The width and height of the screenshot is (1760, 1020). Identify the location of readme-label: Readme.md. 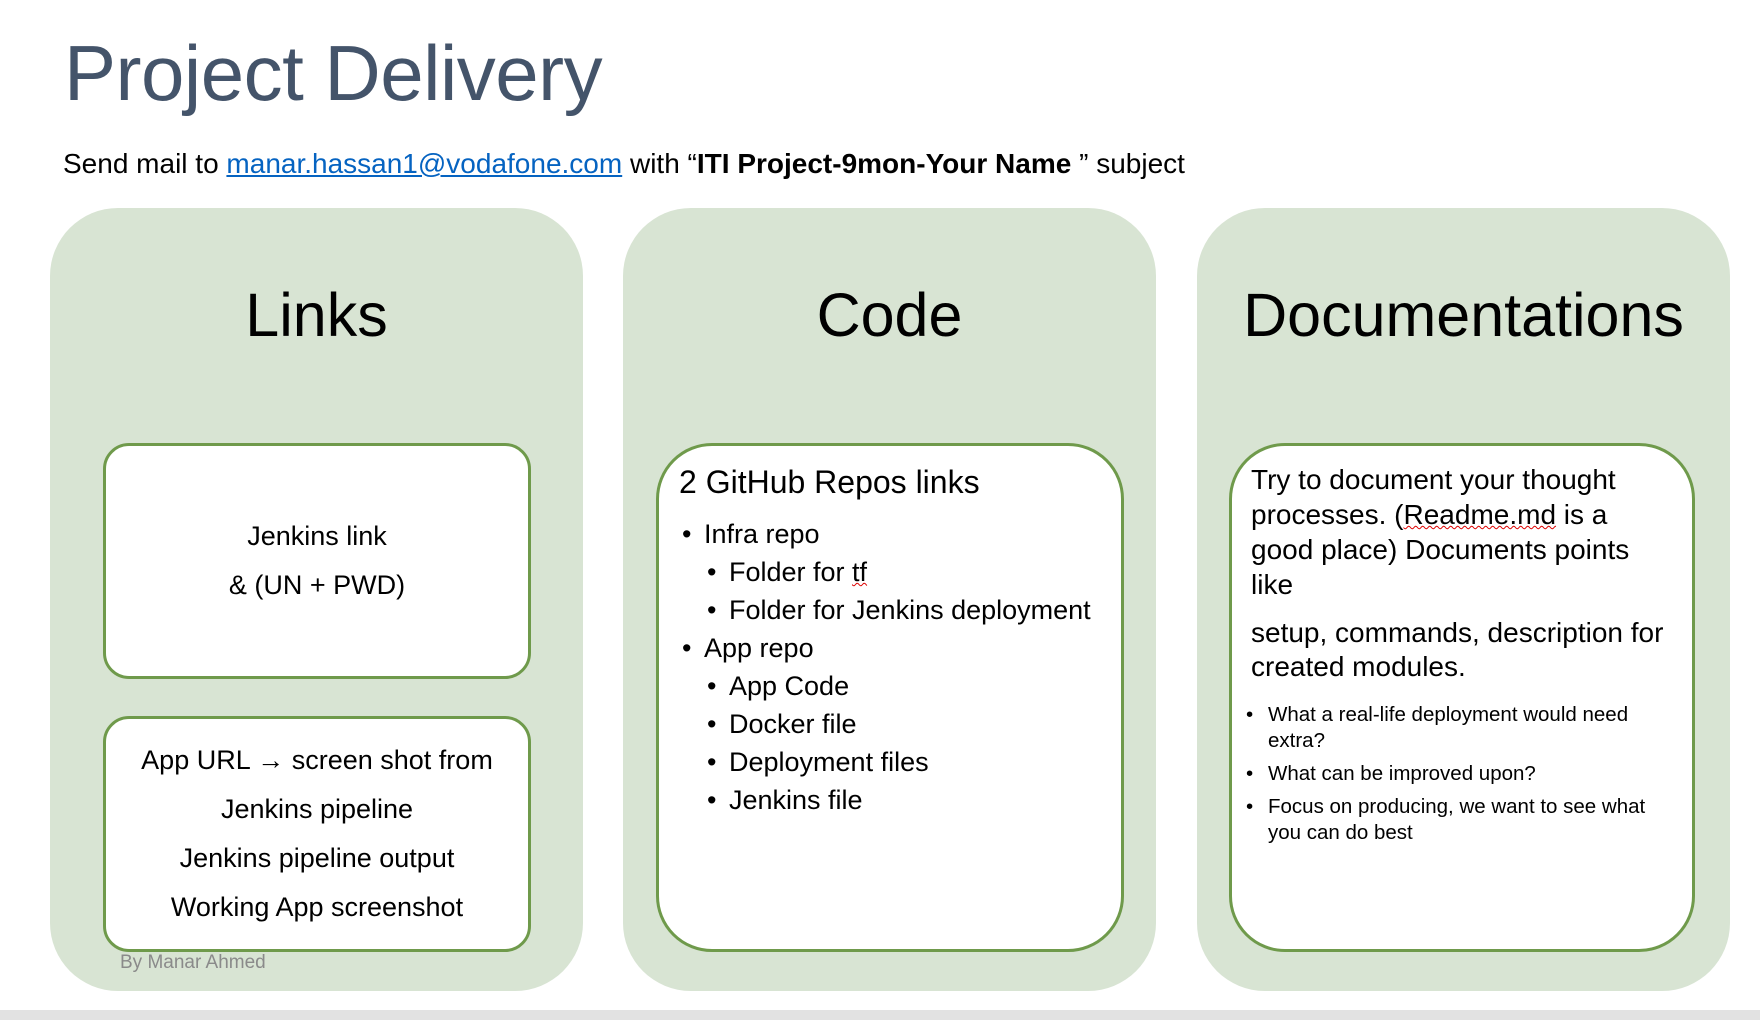
(1480, 514).